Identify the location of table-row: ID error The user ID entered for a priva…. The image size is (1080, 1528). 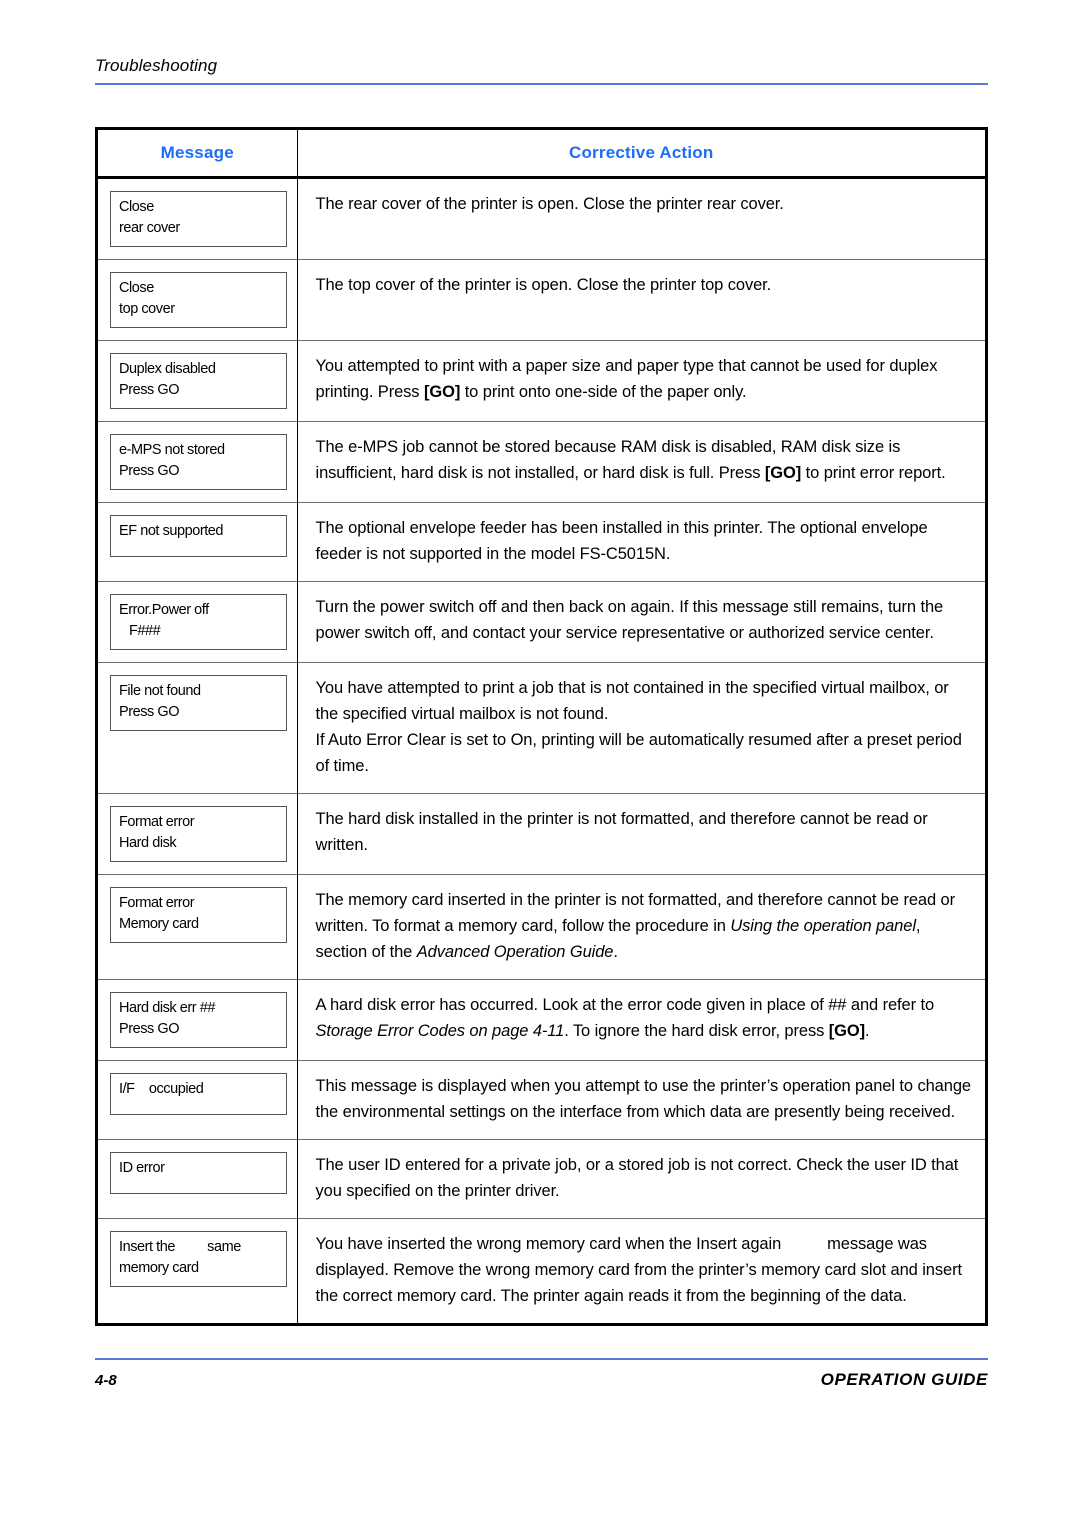
(541, 1179).